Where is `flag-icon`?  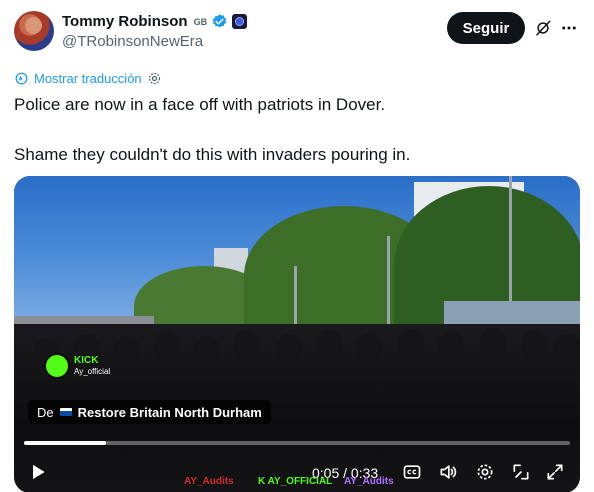 flag-icon is located at coordinates (65, 412).